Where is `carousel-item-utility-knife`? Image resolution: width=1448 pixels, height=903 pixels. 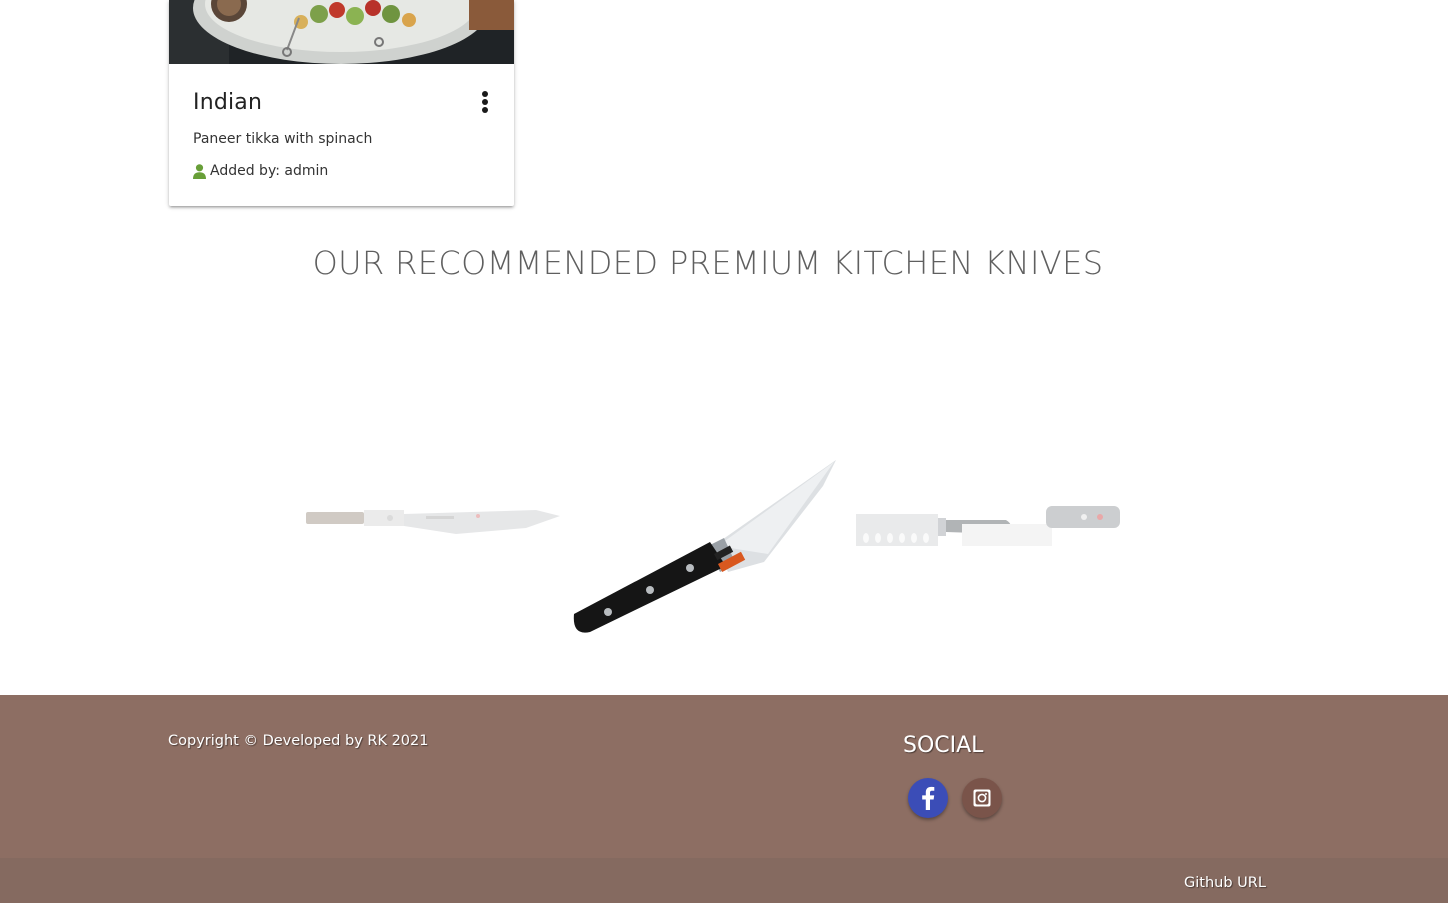 carousel-item-utility-knife is located at coordinates (433, 530).